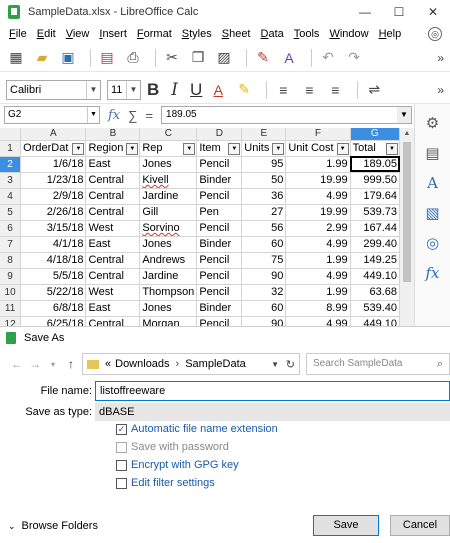  What do you see at coordinates (53, 134) in the screenshot?
I see `column-header-a: A` at bounding box center [53, 134].